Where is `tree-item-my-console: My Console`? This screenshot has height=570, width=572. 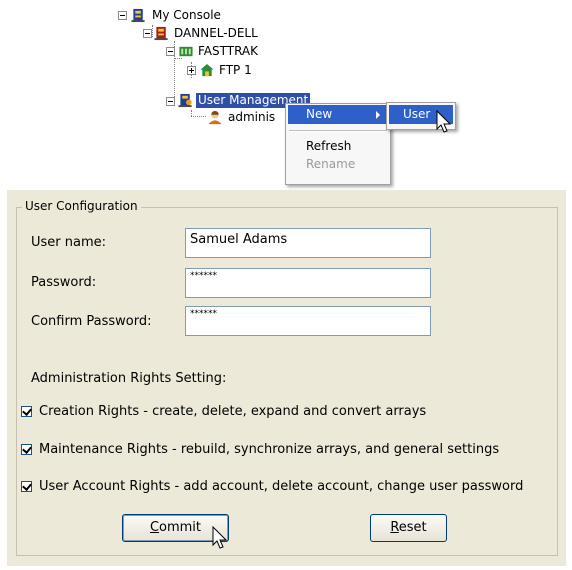 tree-item-my-console: My Console is located at coordinates (186, 15).